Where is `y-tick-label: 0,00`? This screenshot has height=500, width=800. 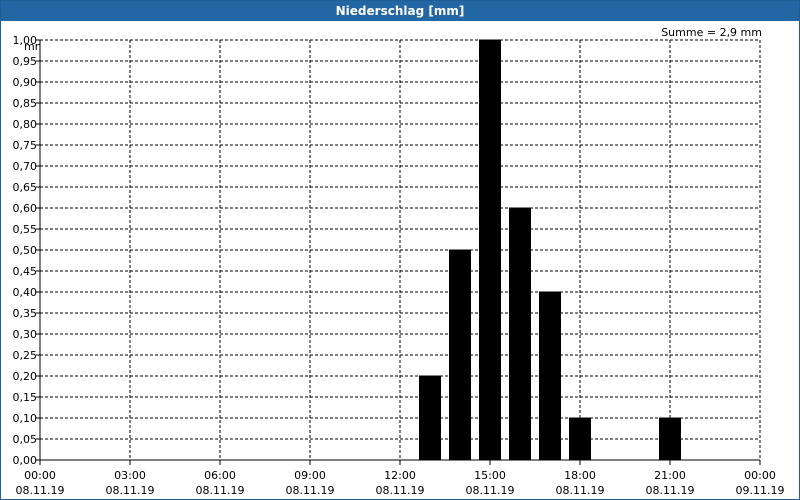
y-tick-label: 0,00 is located at coordinates (25, 460).